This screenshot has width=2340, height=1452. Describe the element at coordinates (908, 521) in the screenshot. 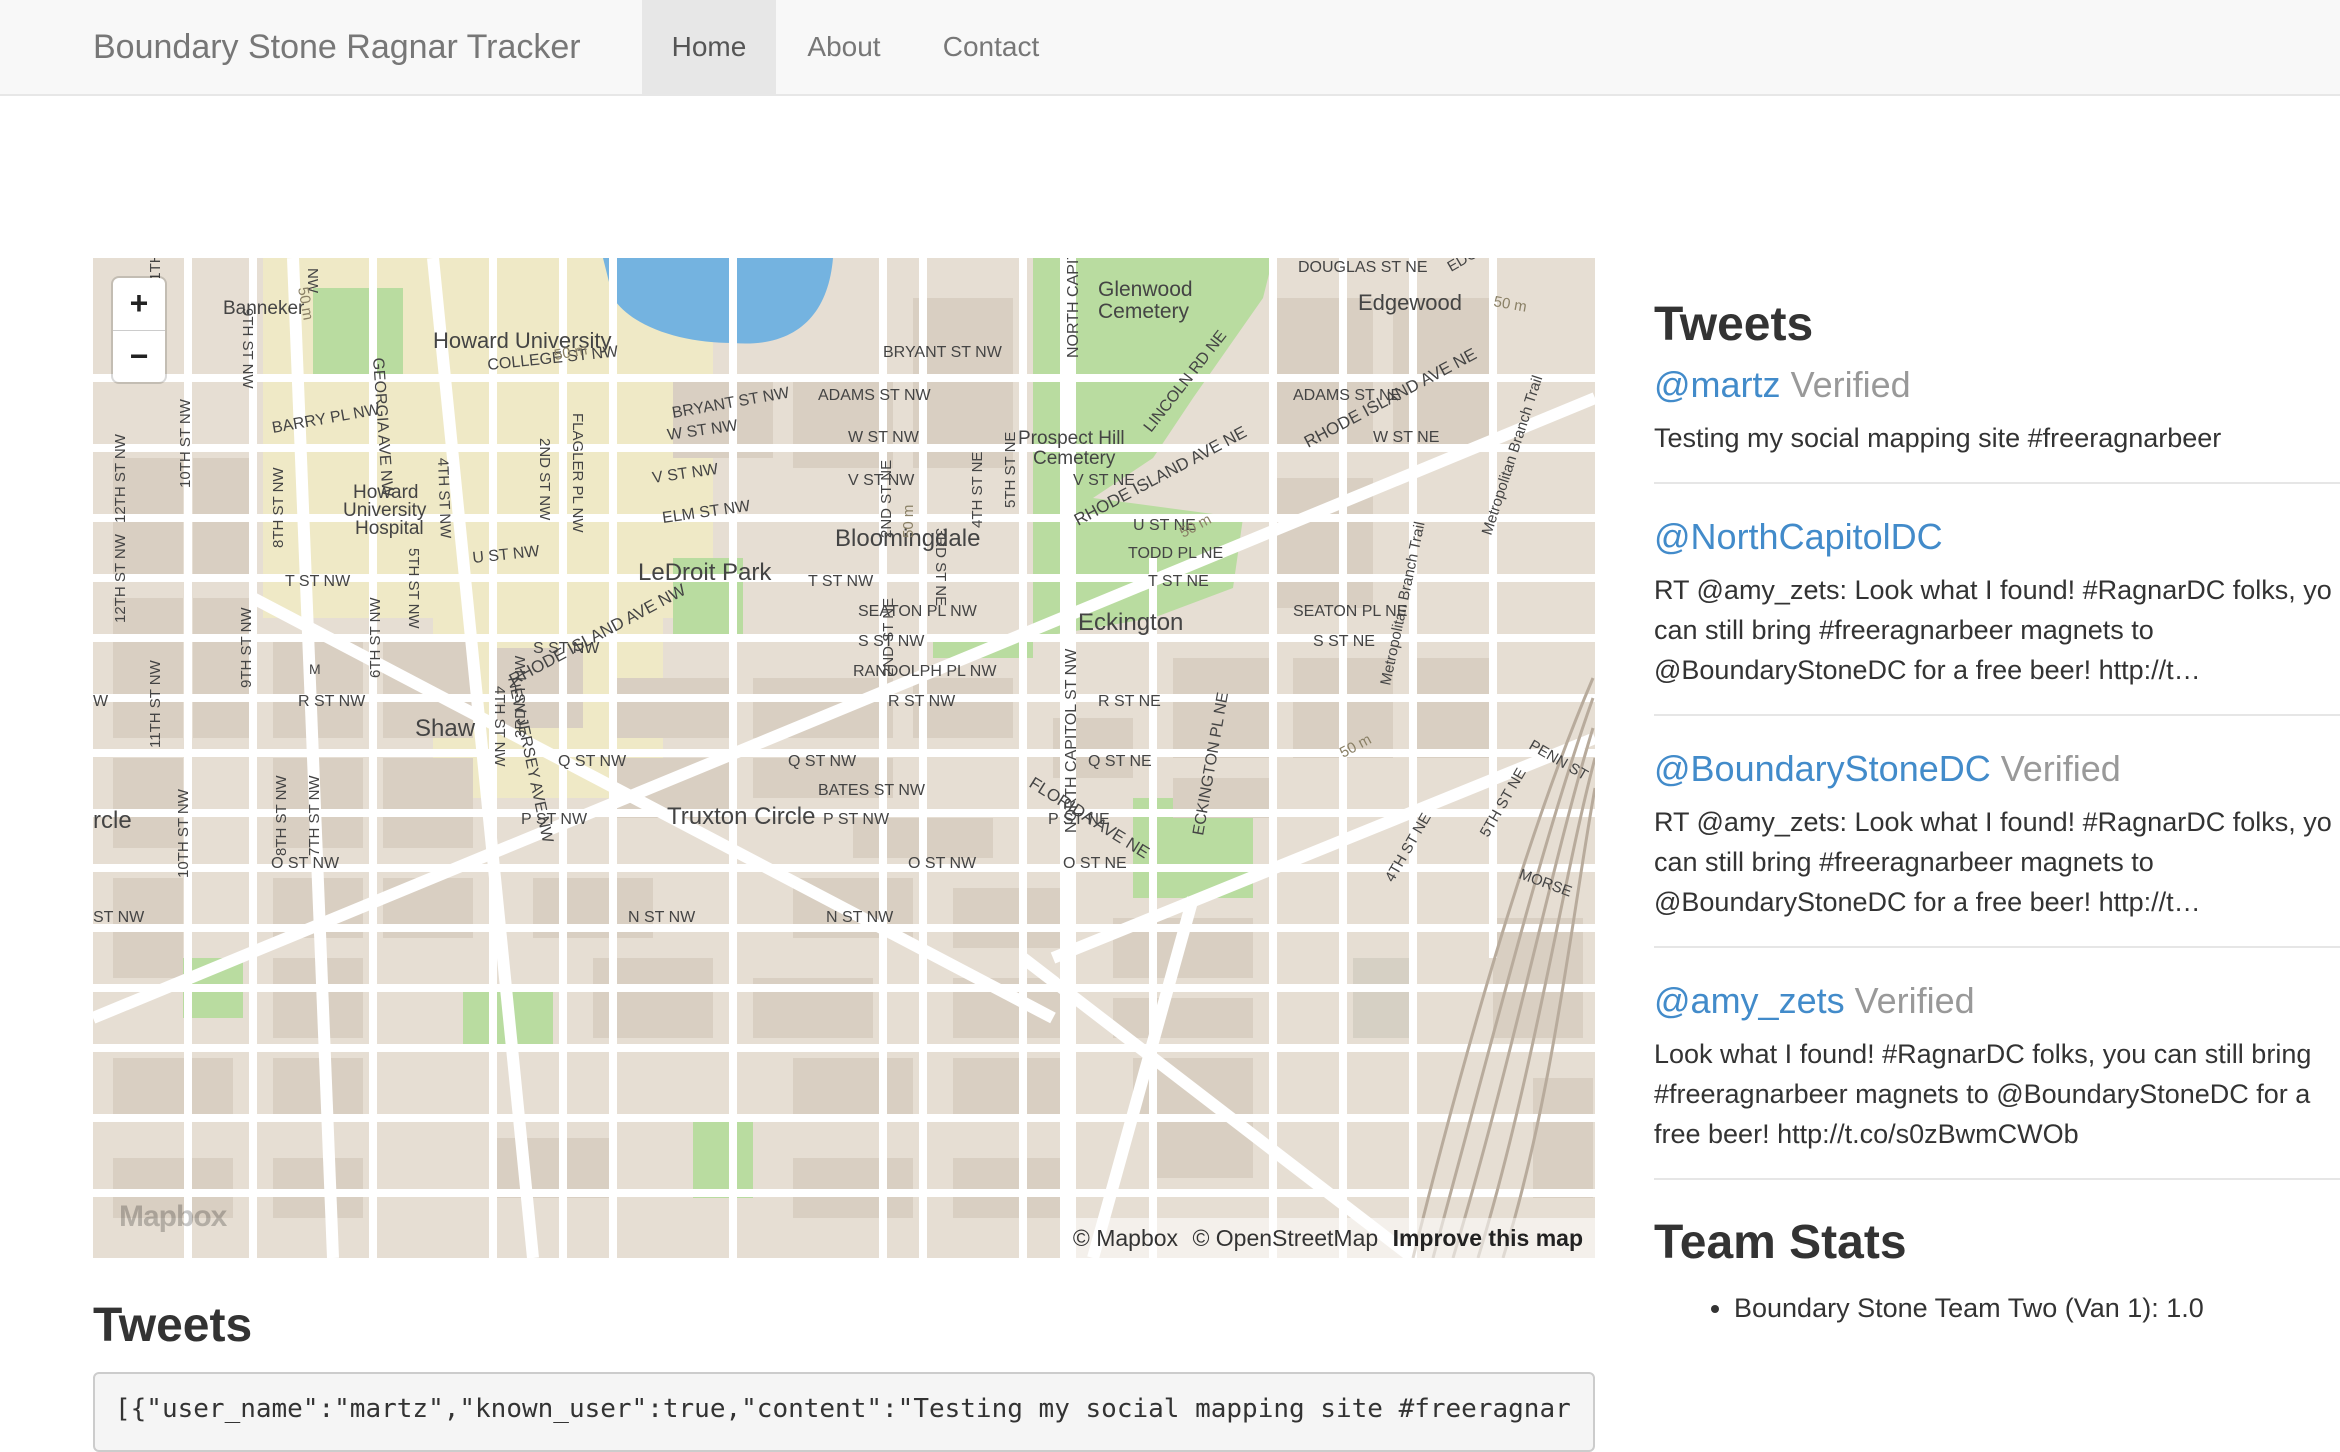

I see `elev-5: 50 m` at that location.